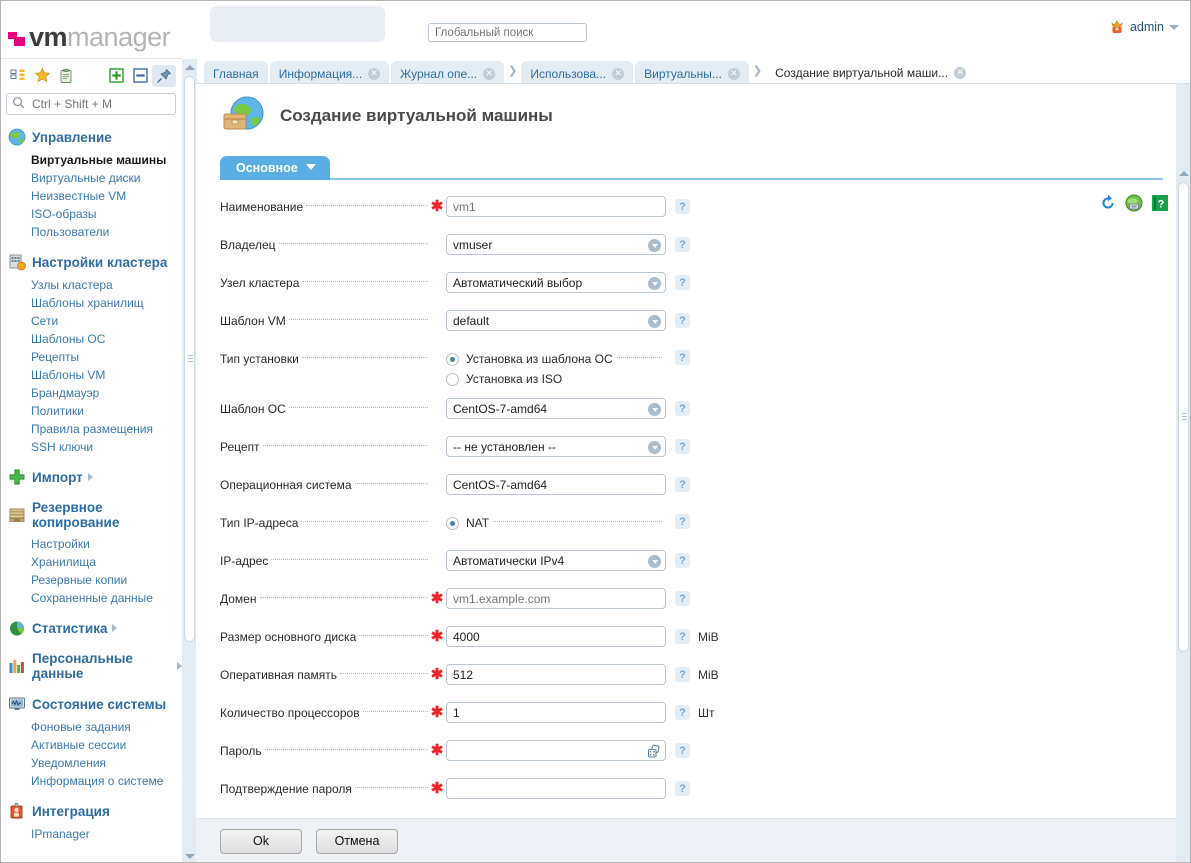  I want to click on sidebar-group-header: Настройки кластера, so click(91, 262).